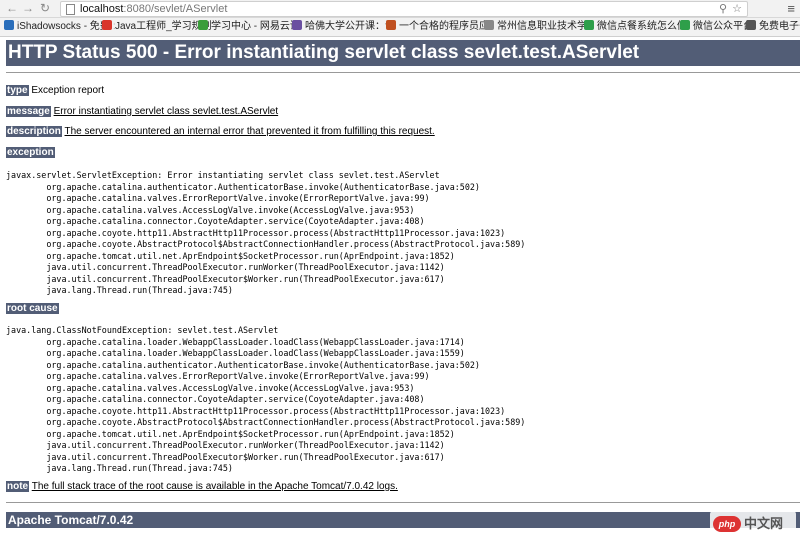 Image resolution: width=800 pixels, height=539 pixels. What do you see at coordinates (12, 8) in the screenshot?
I see `back-arrow-icon: ←` at bounding box center [12, 8].